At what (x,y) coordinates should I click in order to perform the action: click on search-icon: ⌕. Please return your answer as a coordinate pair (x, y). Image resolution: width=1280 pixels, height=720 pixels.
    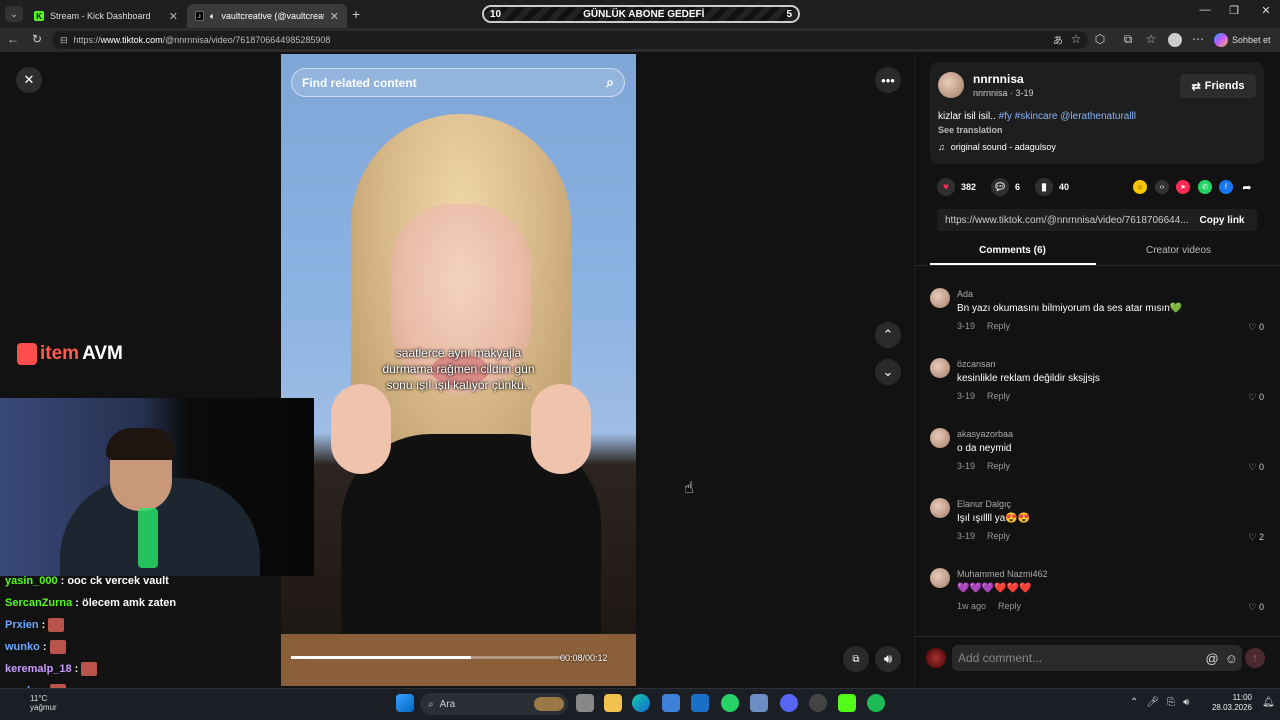
    Looking at the image, I should click on (610, 82).